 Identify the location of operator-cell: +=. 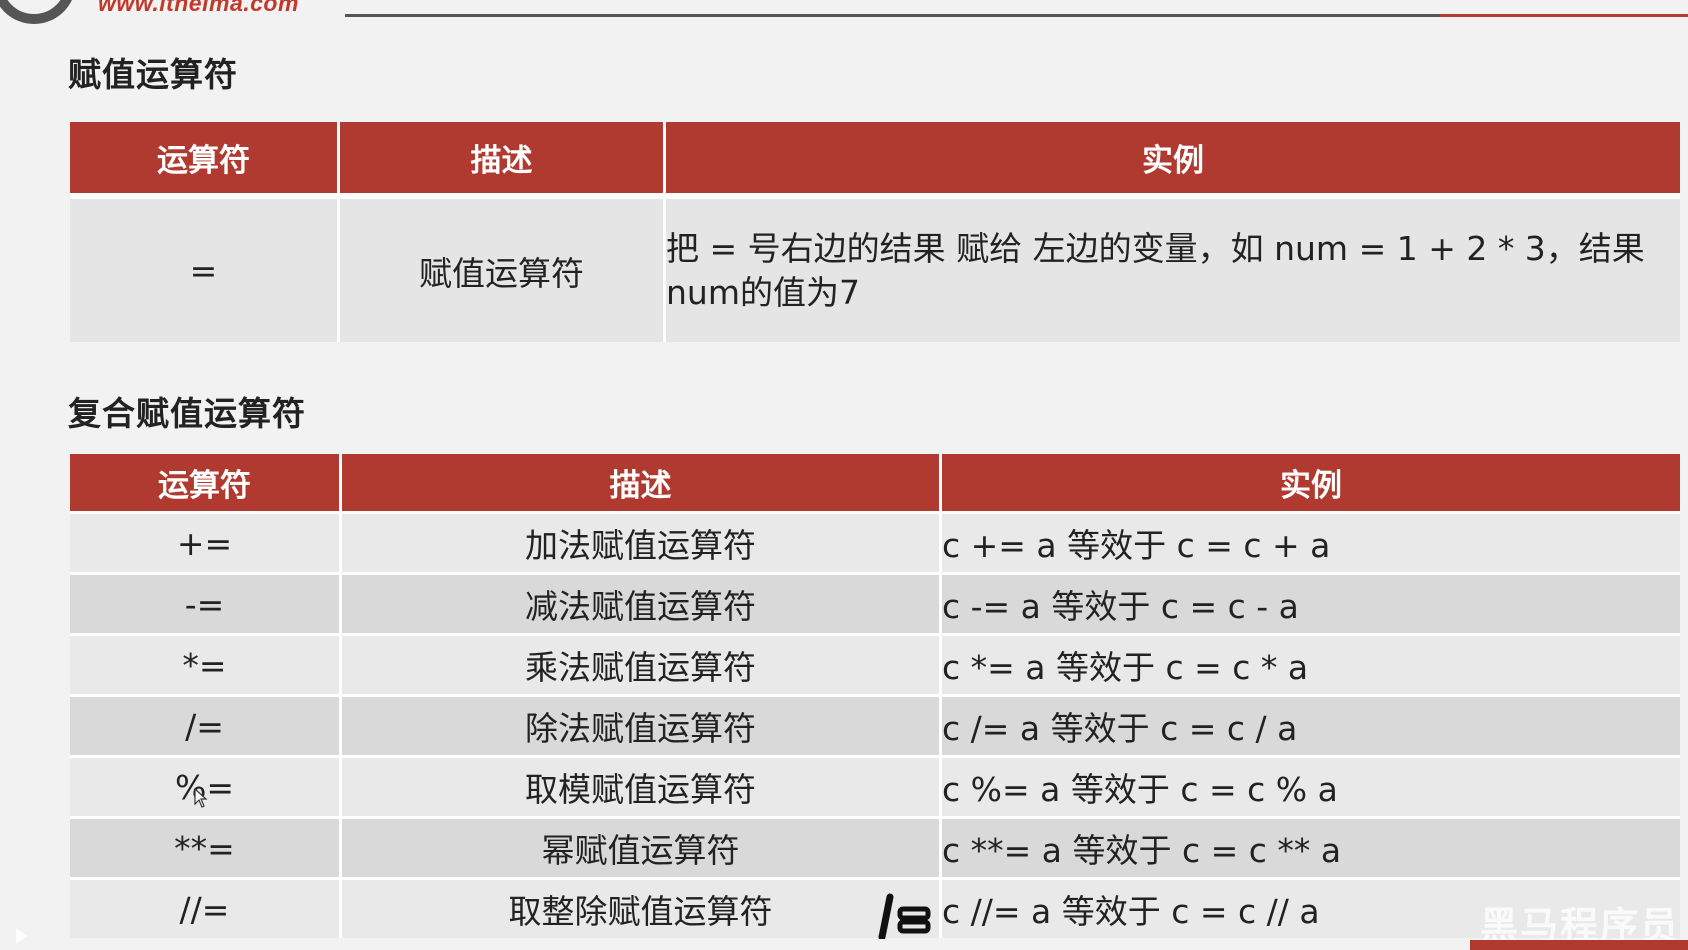
(206, 541).